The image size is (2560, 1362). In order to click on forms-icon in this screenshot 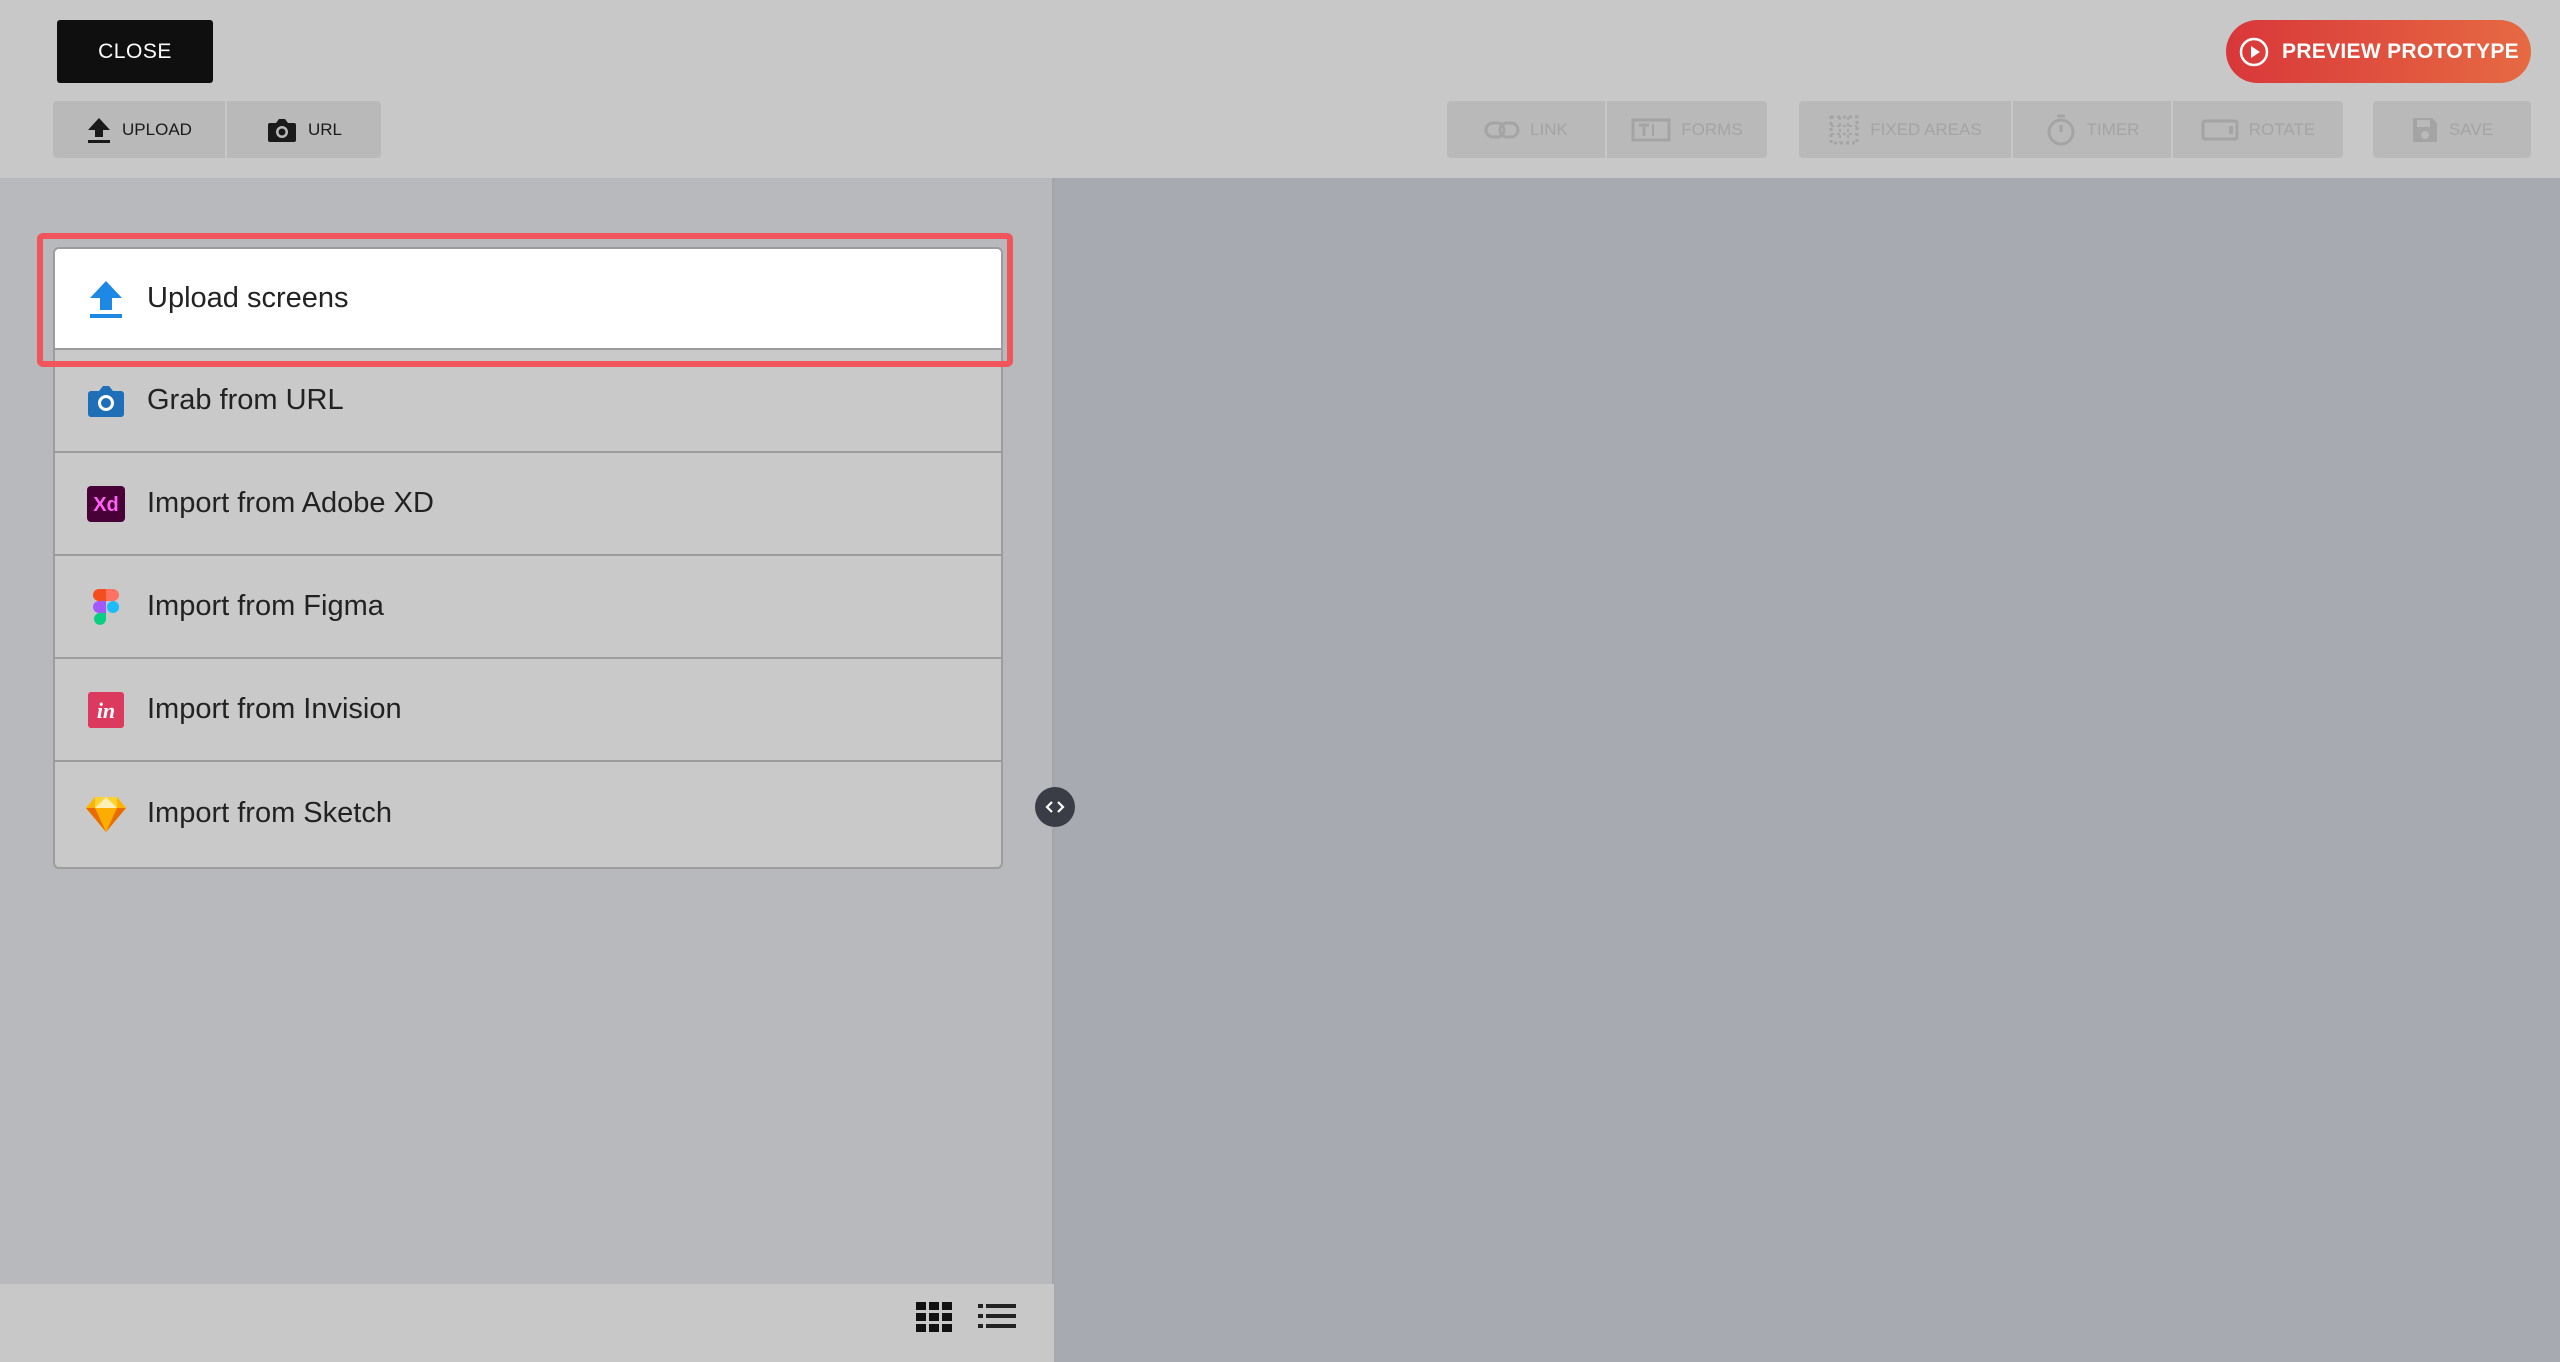, I will do `click(1651, 129)`.